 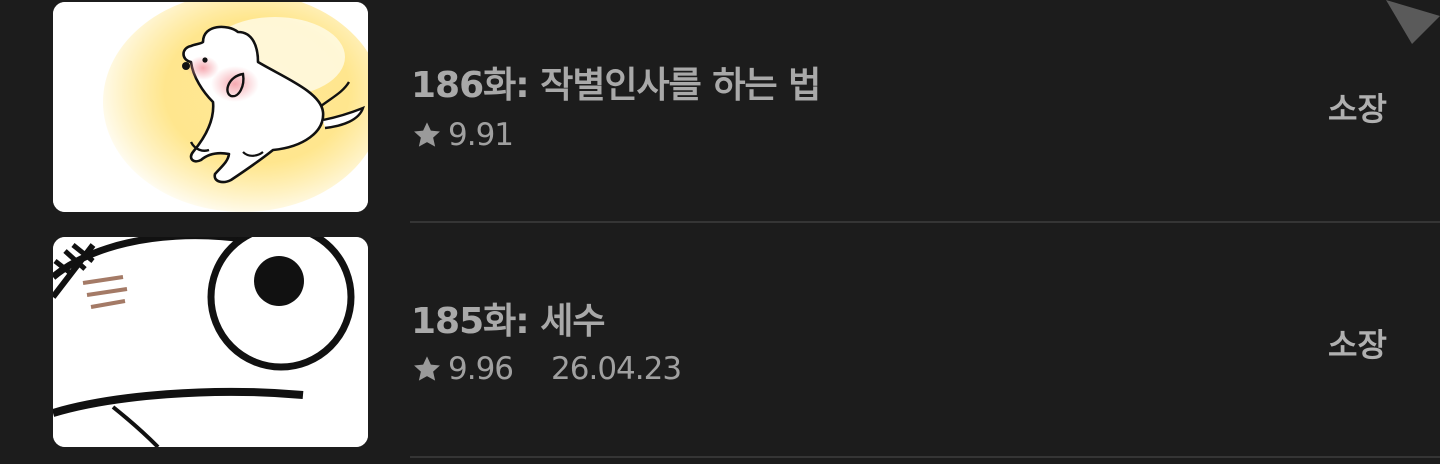 What do you see at coordinates (546, 369) in the screenshot?
I see `episode-meta: 9.96 26.04.23` at bounding box center [546, 369].